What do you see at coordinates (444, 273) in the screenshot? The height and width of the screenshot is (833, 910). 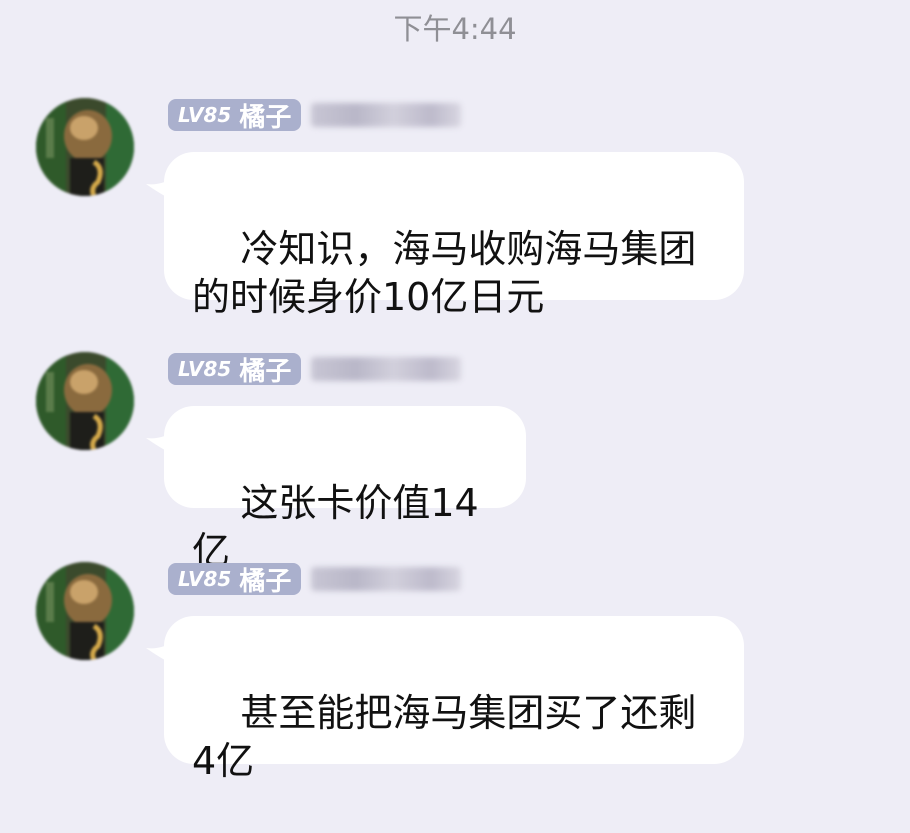 I see `message-text: 冷知识，海马收购海马集团 的时候身价10亿日元` at bounding box center [444, 273].